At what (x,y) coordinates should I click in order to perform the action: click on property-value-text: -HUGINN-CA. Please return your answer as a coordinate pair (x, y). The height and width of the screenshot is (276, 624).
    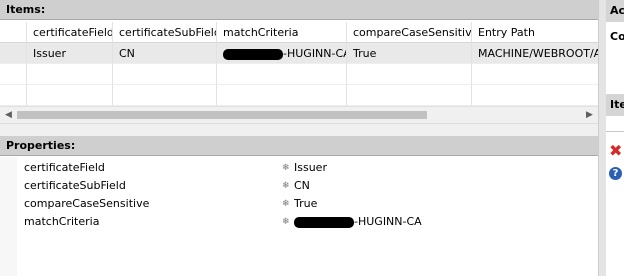
    Looking at the image, I should click on (388, 221).